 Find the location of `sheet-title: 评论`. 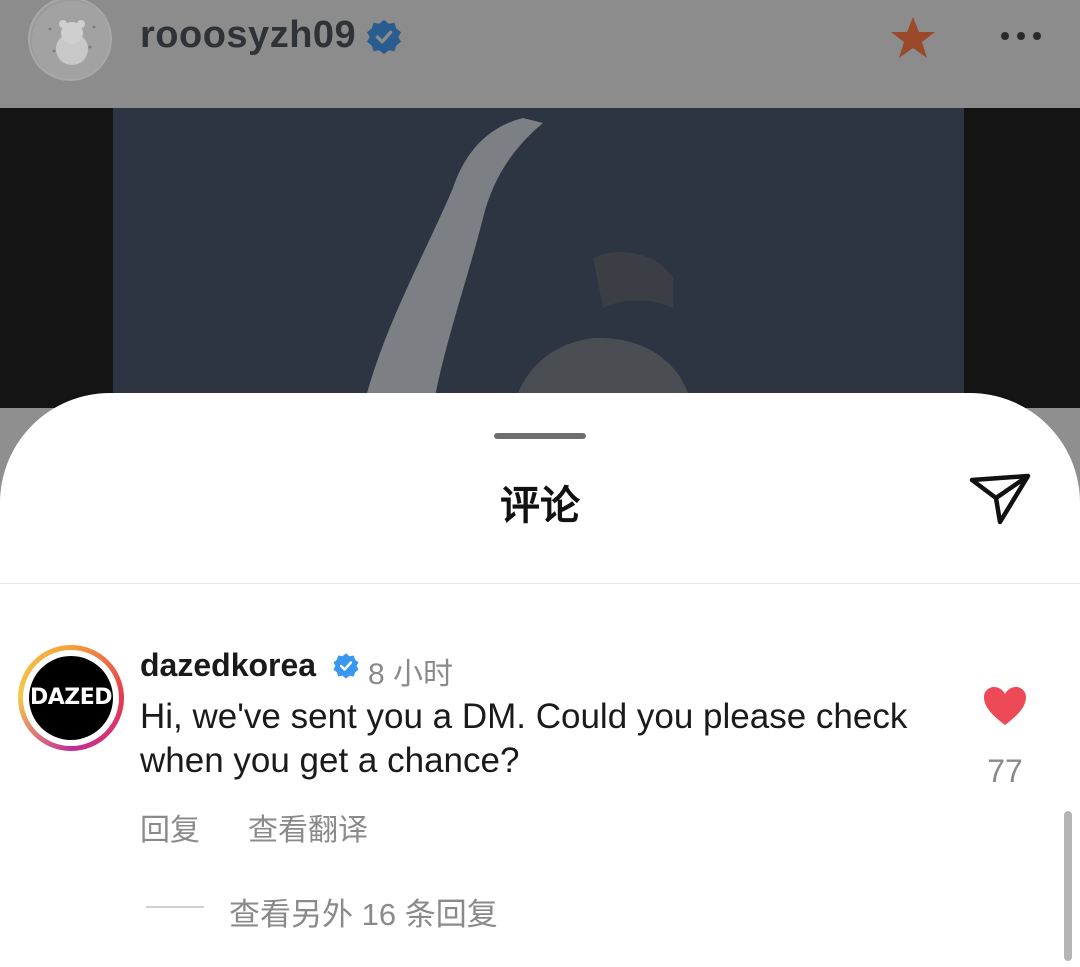

sheet-title: 评论 is located at coordinates (540, 506).